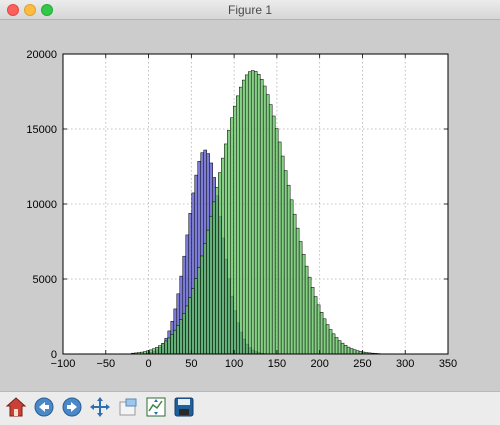 This screenshot has width=500, height=425. I want to click on x-tick-label: 300, so click(405, 364).